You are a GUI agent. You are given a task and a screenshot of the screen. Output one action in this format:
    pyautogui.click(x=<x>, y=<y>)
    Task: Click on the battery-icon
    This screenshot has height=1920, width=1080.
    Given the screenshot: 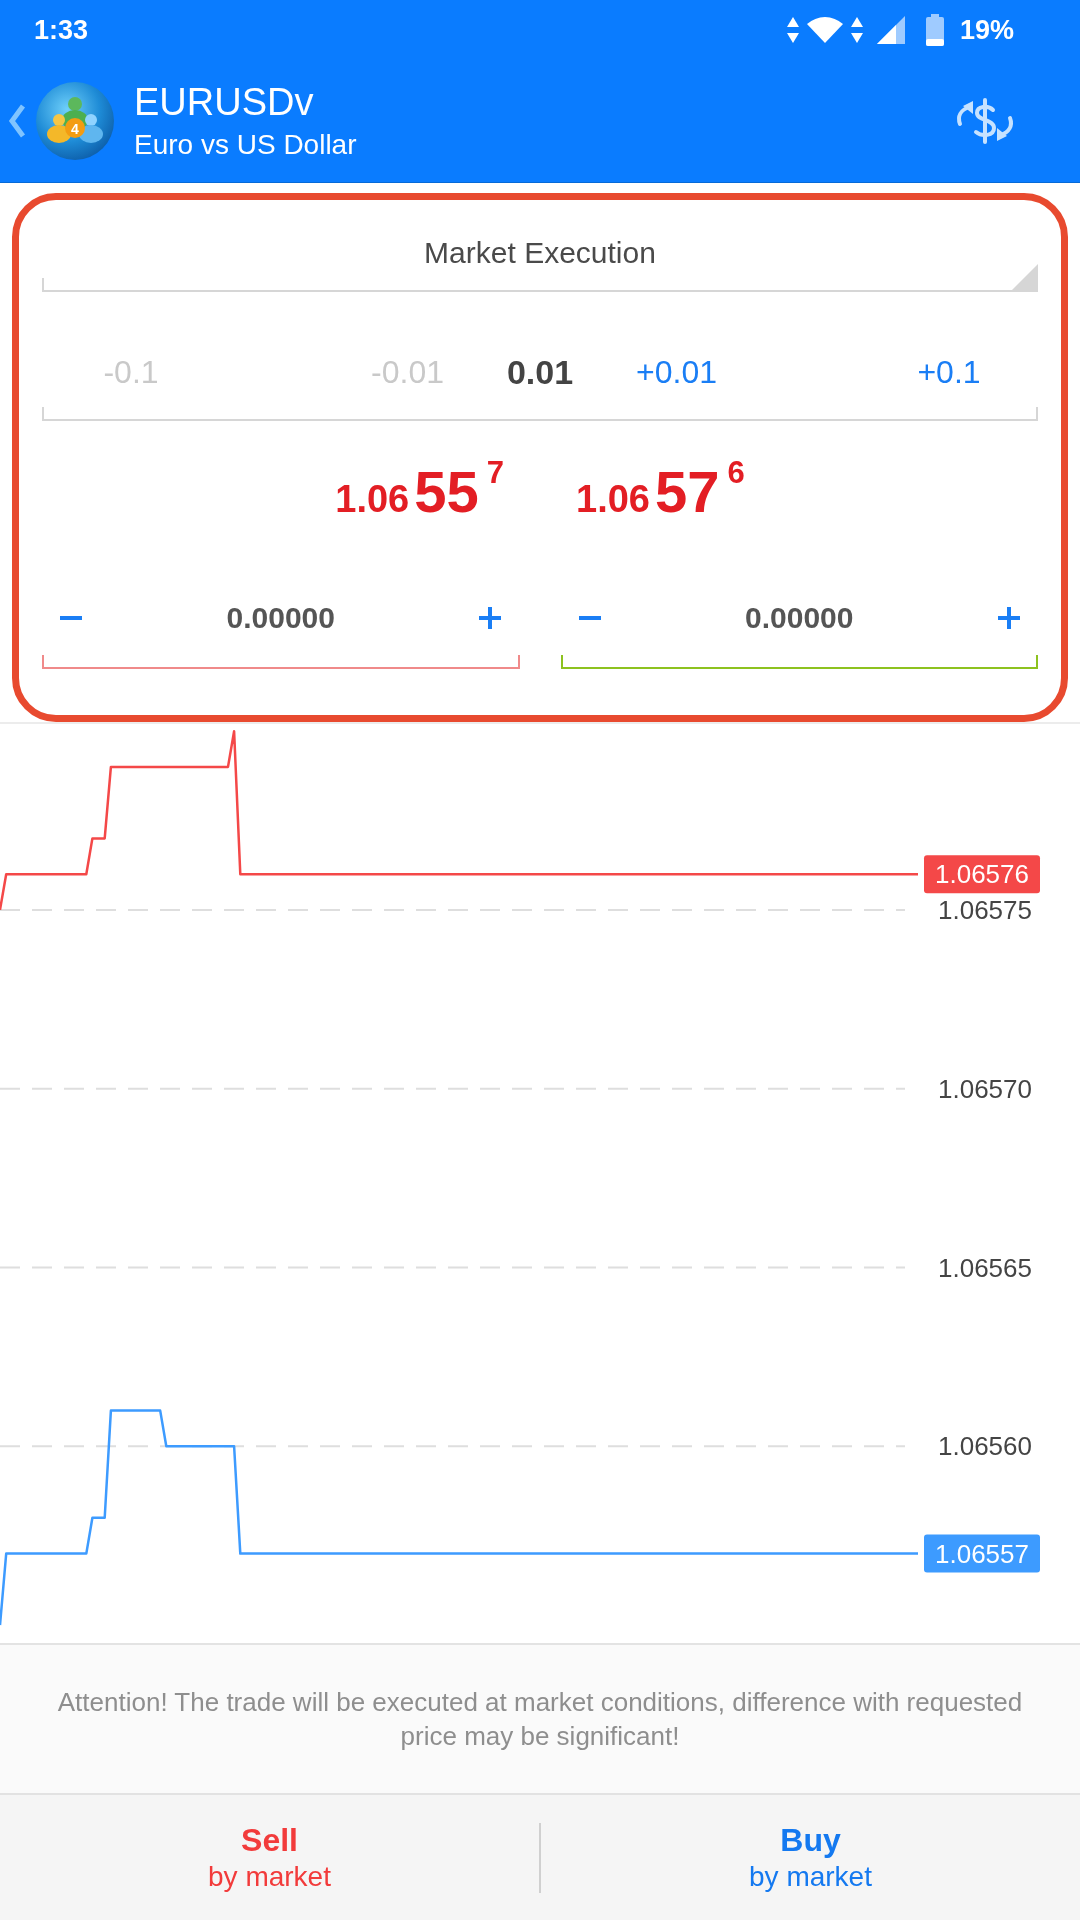 What is the action you would take?
    pyautogui.click(x=934, y=30)
    